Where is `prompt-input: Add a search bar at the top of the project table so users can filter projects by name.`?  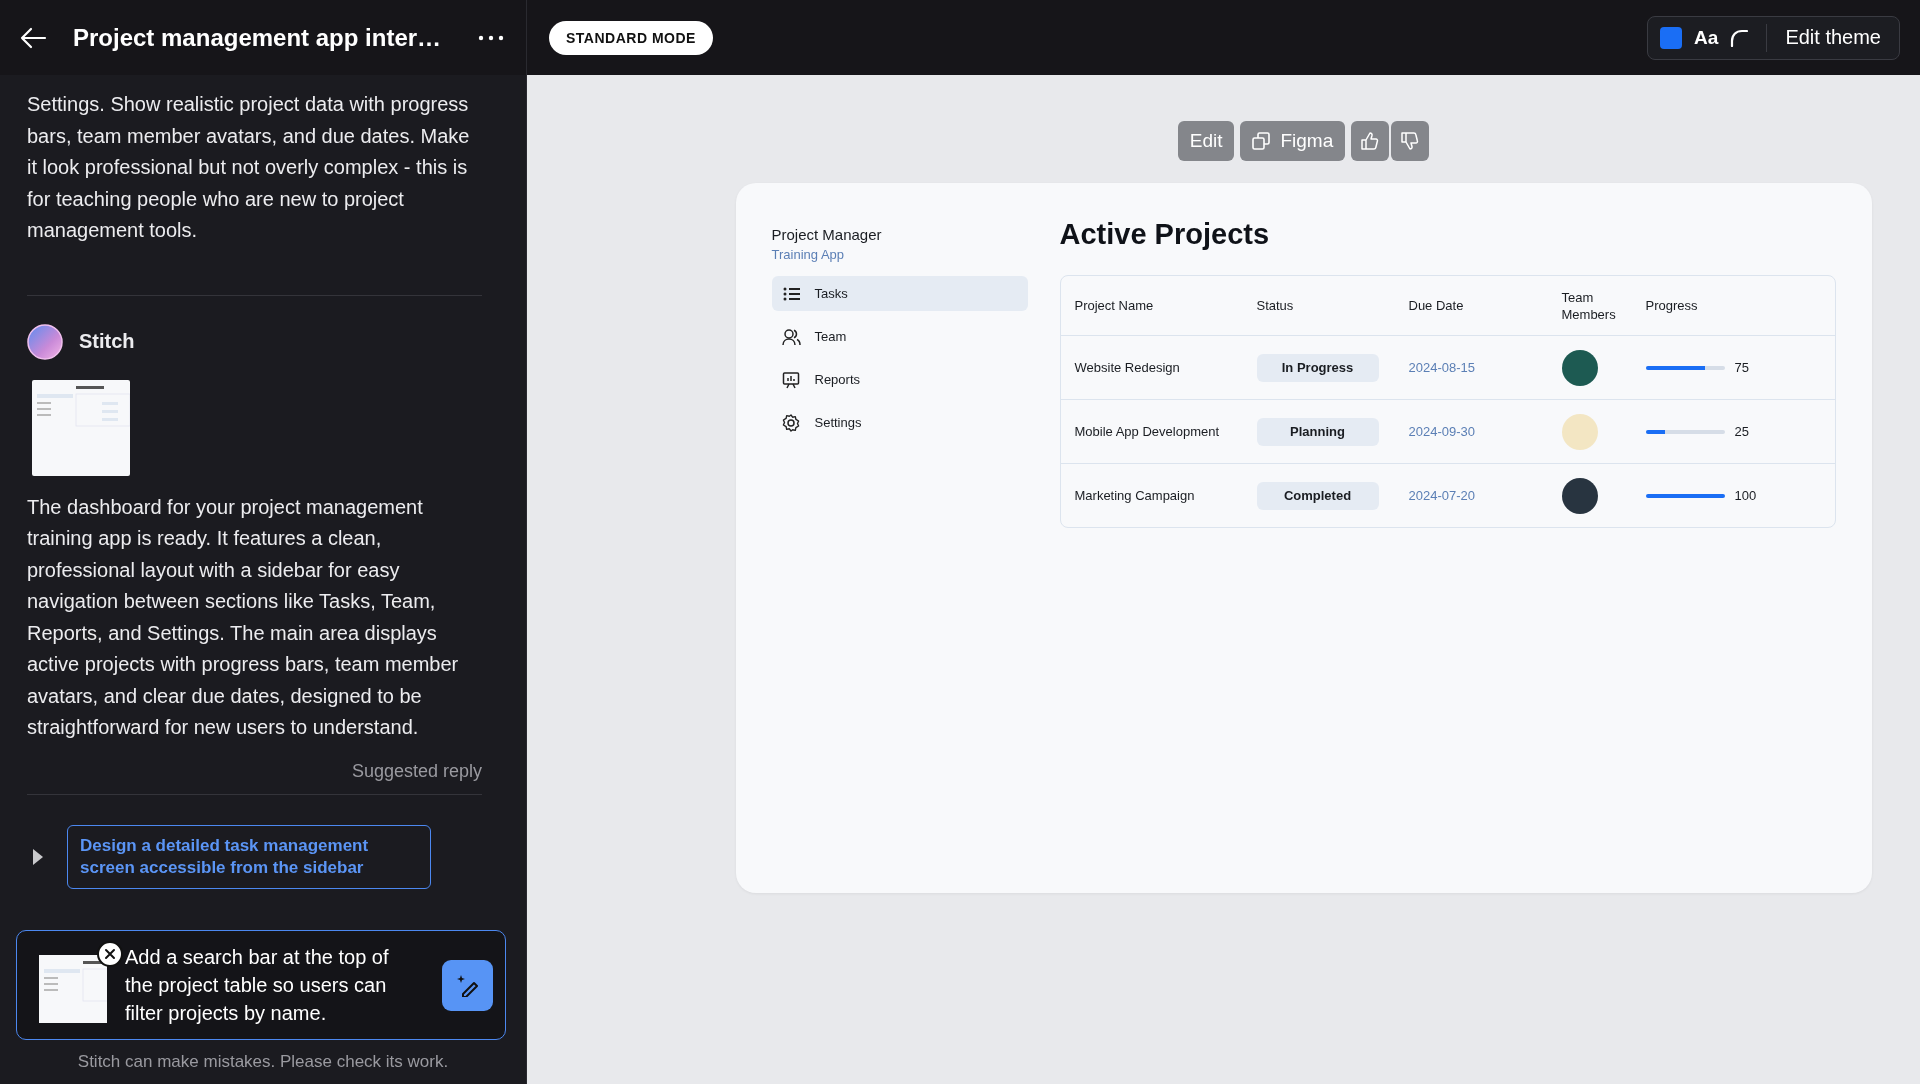 prompt-input: Add a search bar at the top of the project table so users can filter projects by name. is located at coordinates (261, 985).